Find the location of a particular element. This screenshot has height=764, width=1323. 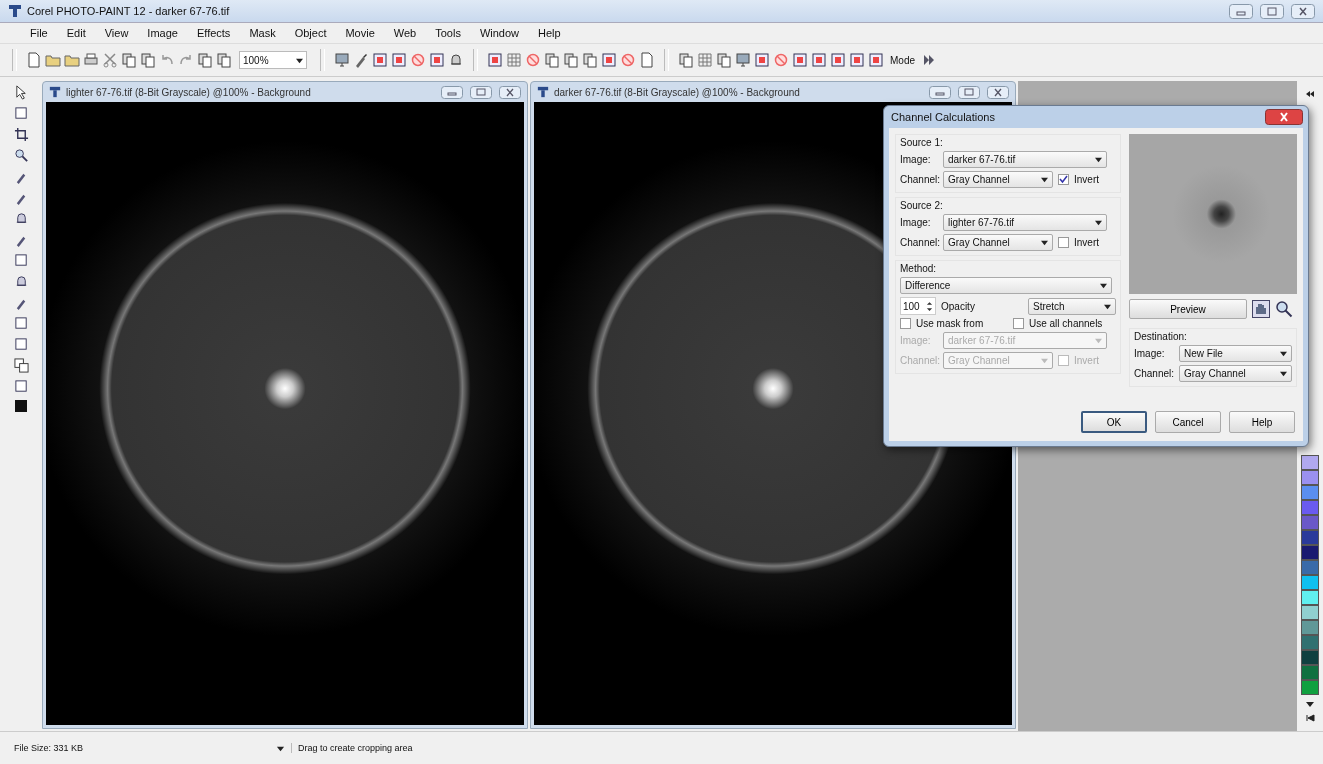

dialog-button: OK is located at coordinates (1114, 422).